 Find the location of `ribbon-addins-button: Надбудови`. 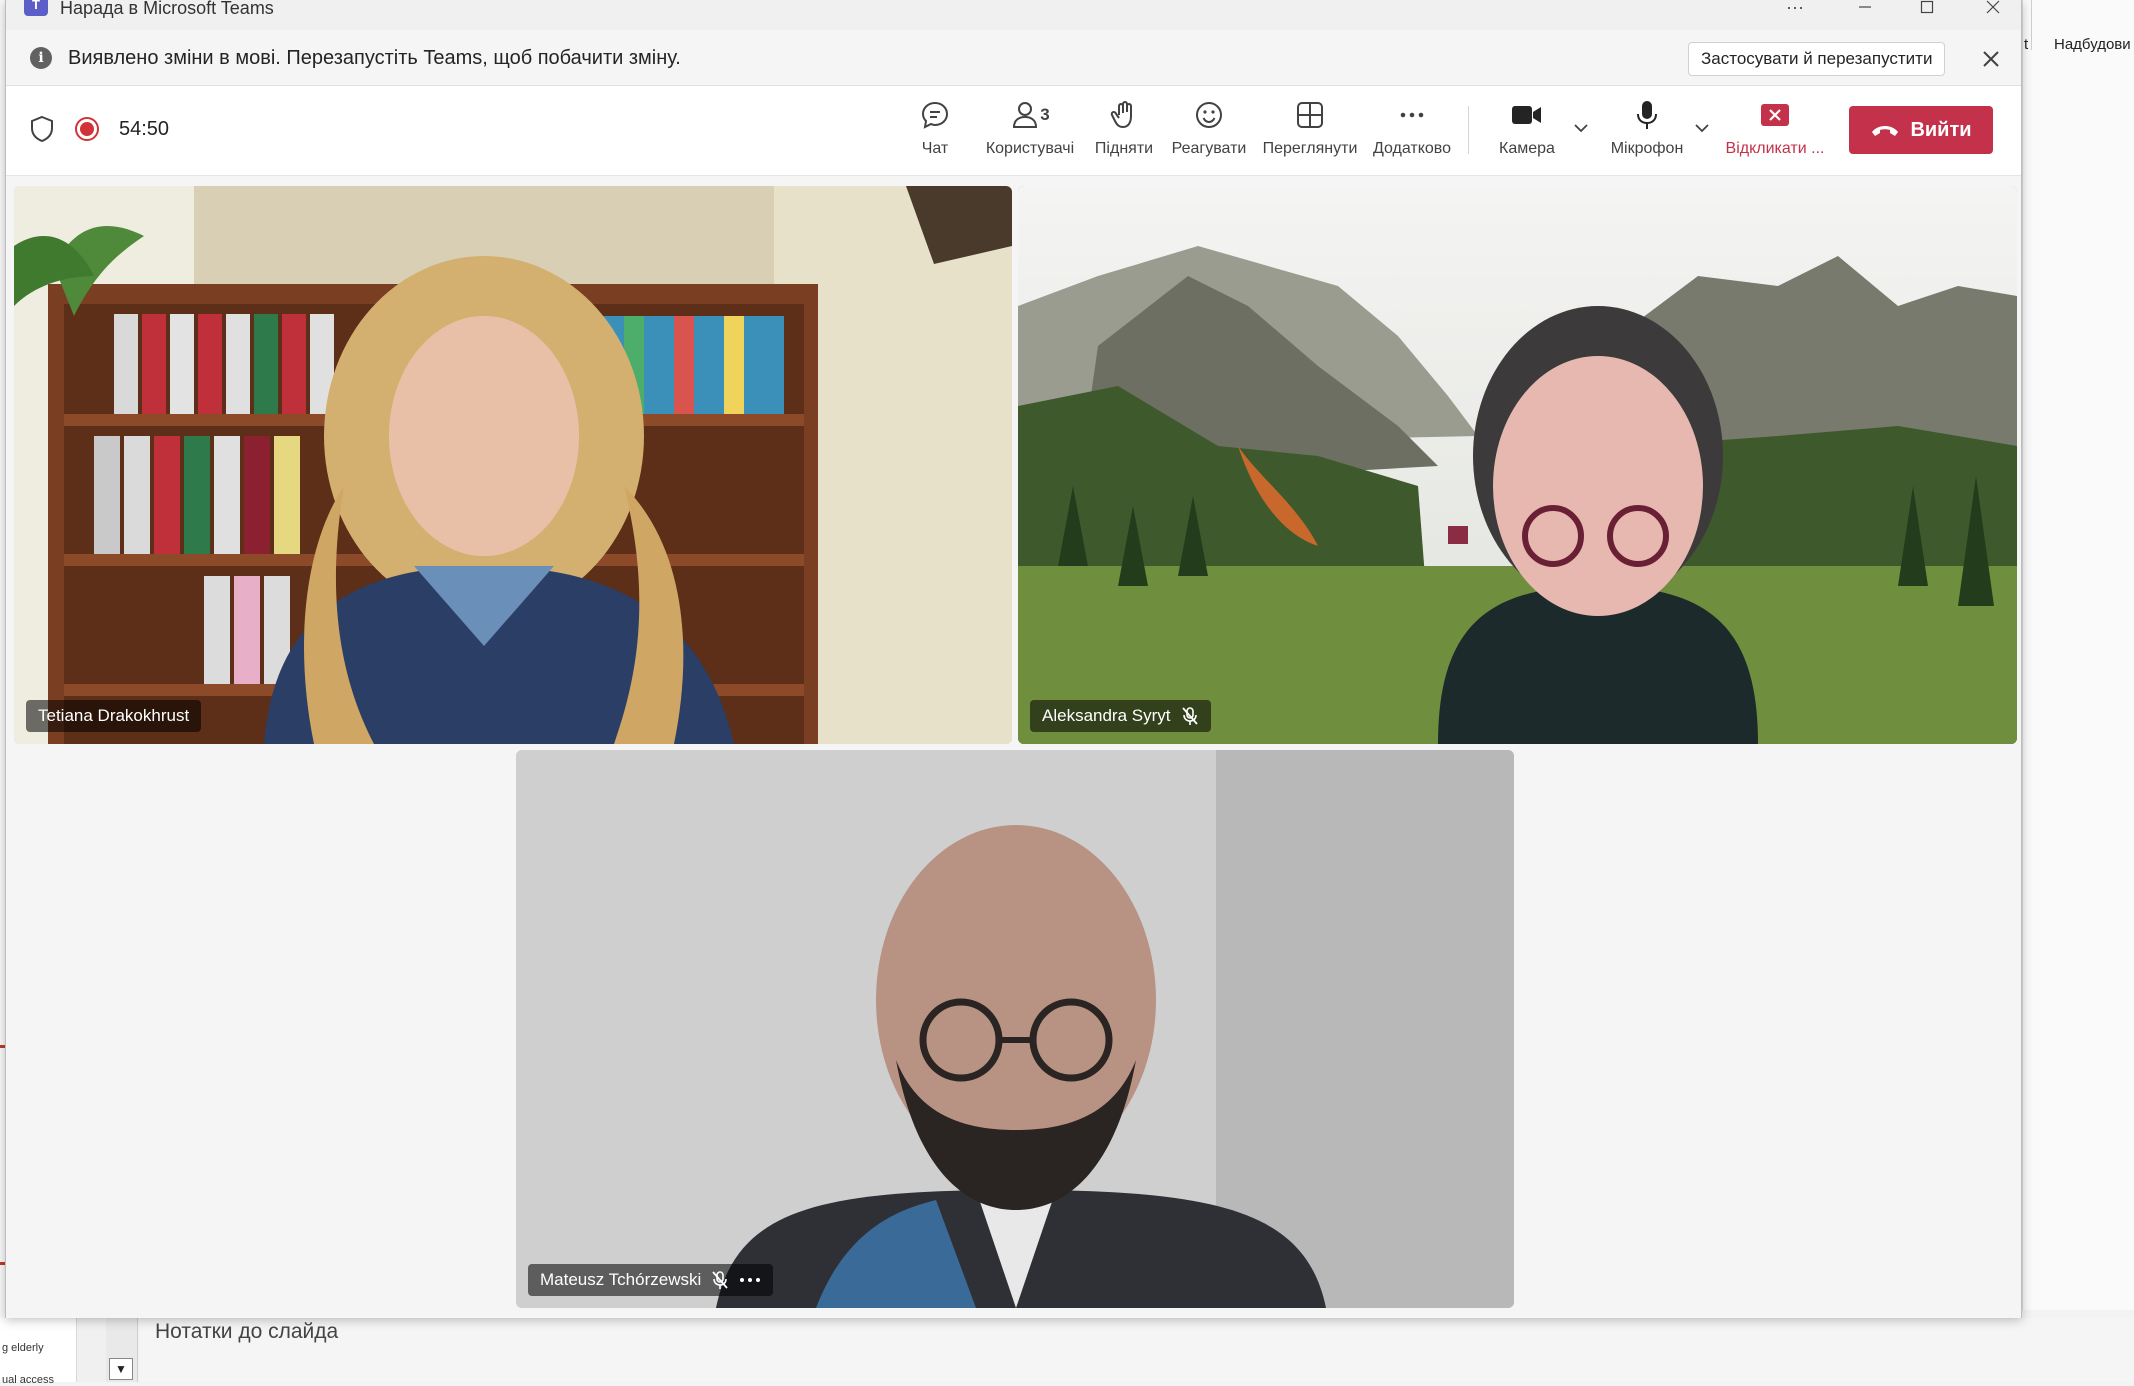

ribbon-addins-button: Надбудови is located at coordinates (2092, 44).